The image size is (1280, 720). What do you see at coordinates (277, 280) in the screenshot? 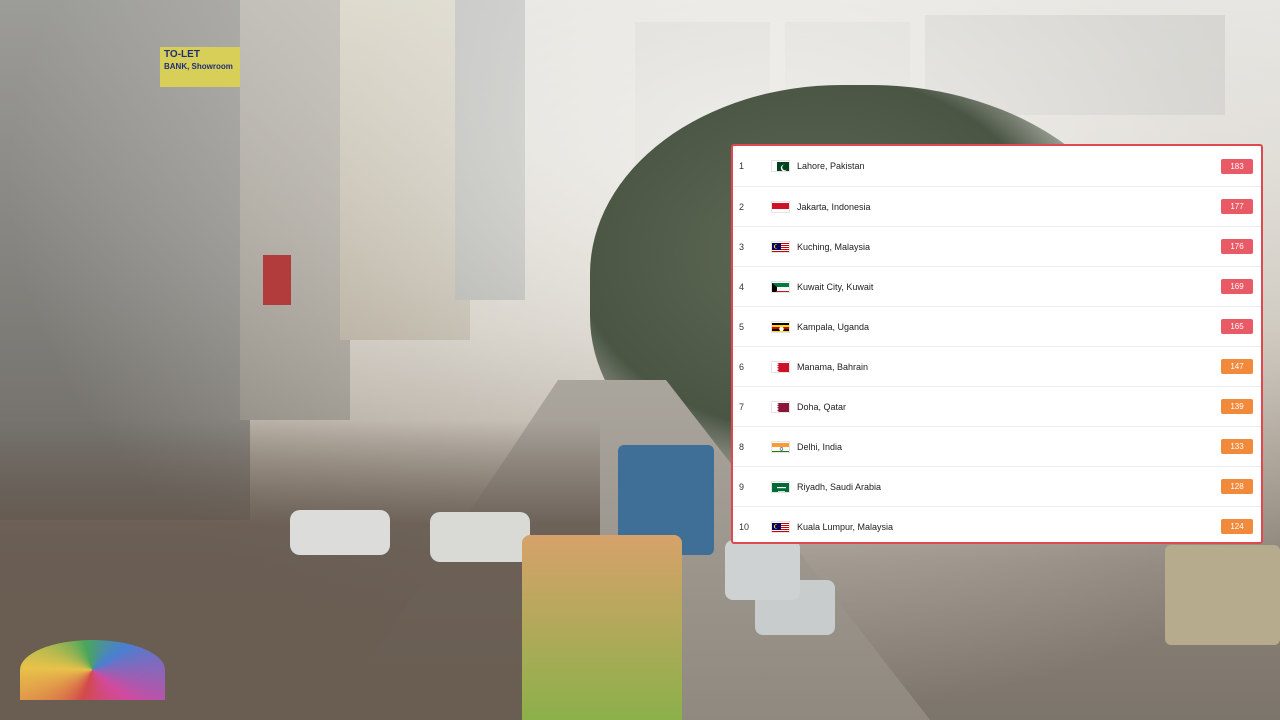
I see `shop-sign` at bounding box center [277, 280].